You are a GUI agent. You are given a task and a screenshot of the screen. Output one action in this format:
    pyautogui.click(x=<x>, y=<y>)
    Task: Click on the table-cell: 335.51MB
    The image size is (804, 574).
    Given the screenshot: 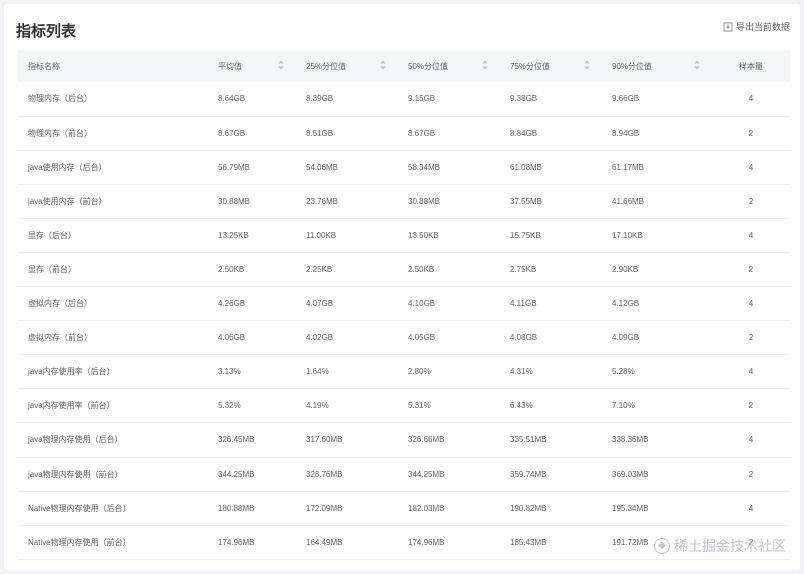 What is the action you would take?
    pyautogui.click(x=528, y=440)
    